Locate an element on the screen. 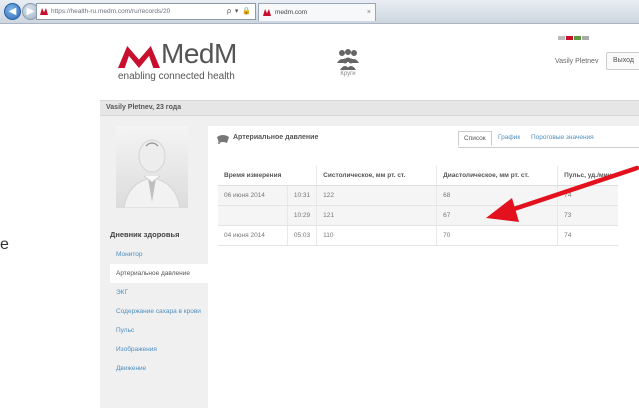 This screenshot has width=639, height=408. cell-date is located at coordinates (253, 215).